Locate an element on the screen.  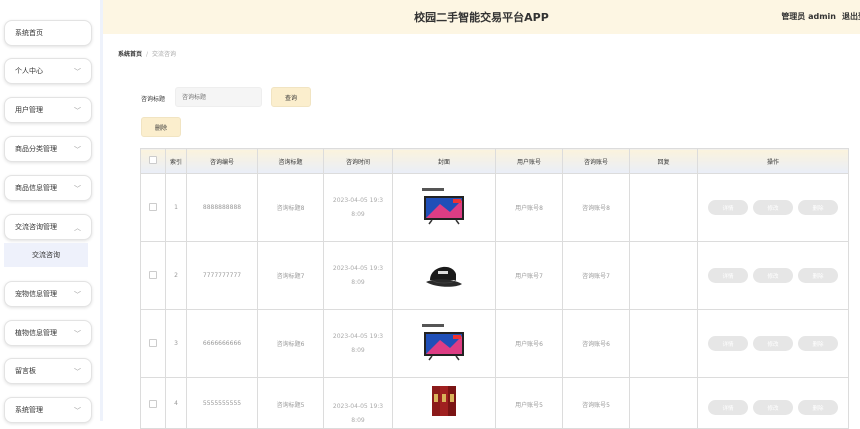
sidebar-item-label: 留言板 is located at coordinates (25, 371).